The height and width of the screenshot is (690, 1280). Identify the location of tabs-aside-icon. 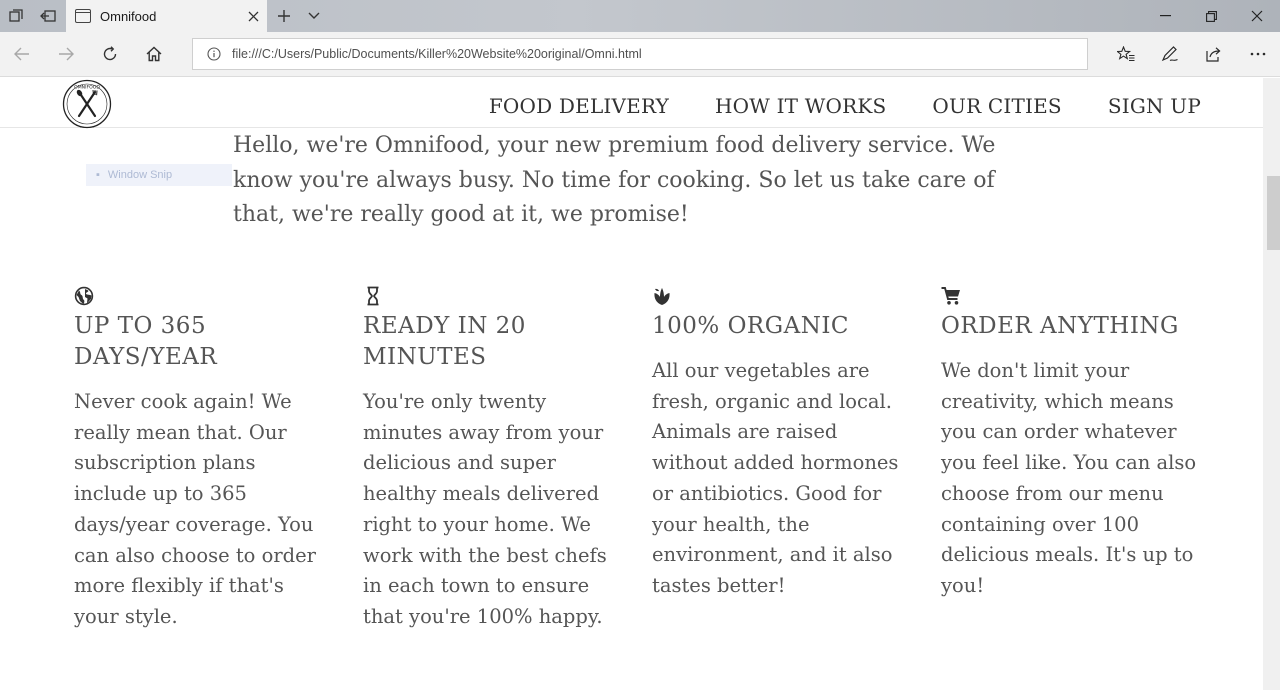
(48, 16).